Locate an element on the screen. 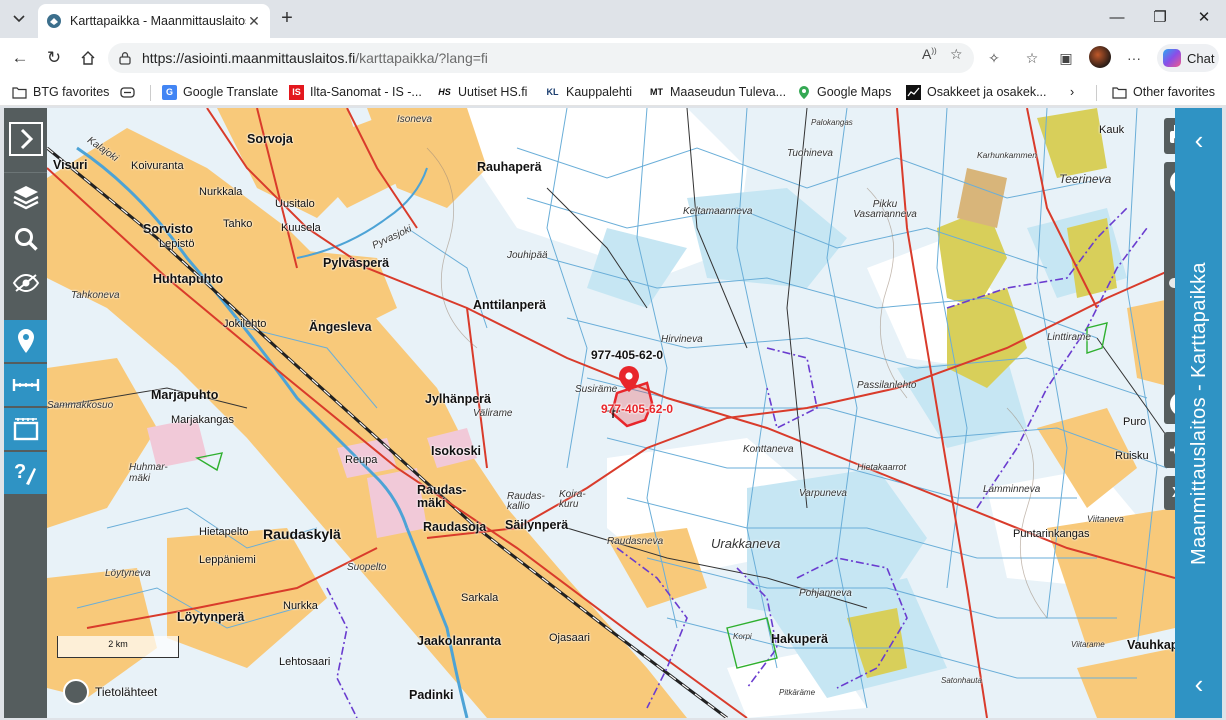 This screenshot has width=1226, height=720. home-icon is located at coordinates (88, 58).